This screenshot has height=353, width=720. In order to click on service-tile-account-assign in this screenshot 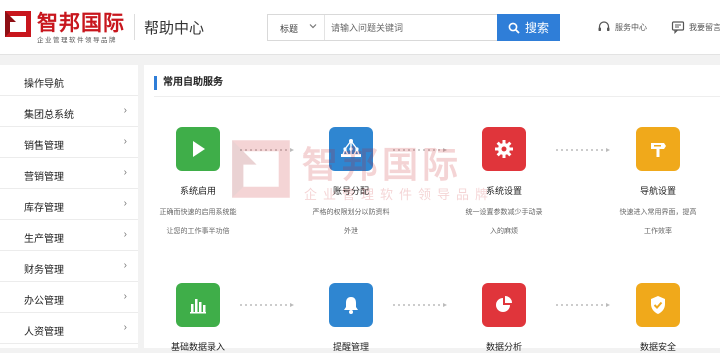, I will do `click(351, 149)`.